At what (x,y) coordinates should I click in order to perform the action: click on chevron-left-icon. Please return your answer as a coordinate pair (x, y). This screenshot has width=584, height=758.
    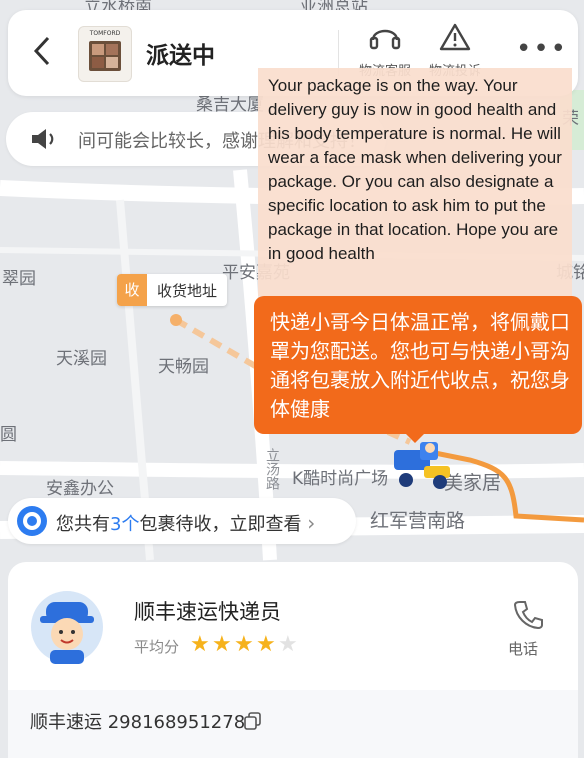
    Looking at the image, I should click on (42, 54).